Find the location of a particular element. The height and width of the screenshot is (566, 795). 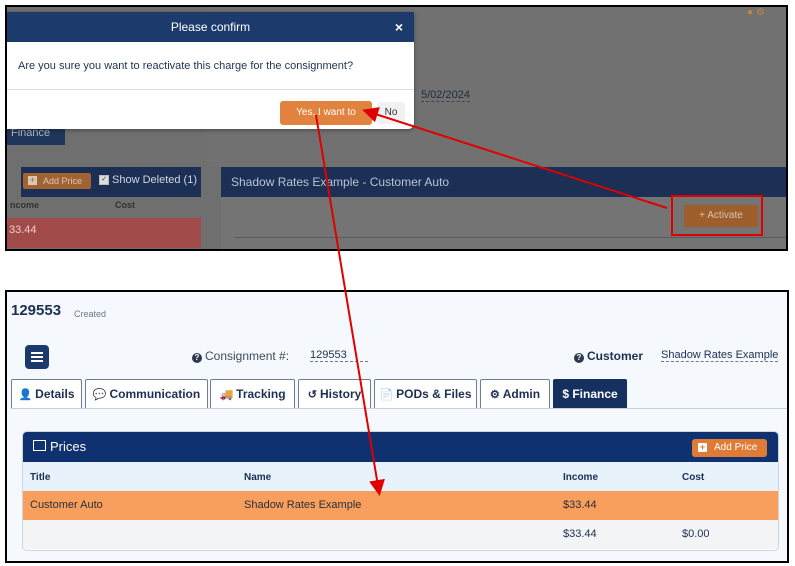

tab-details: 👤 Details is located at coordinates (46, 393).